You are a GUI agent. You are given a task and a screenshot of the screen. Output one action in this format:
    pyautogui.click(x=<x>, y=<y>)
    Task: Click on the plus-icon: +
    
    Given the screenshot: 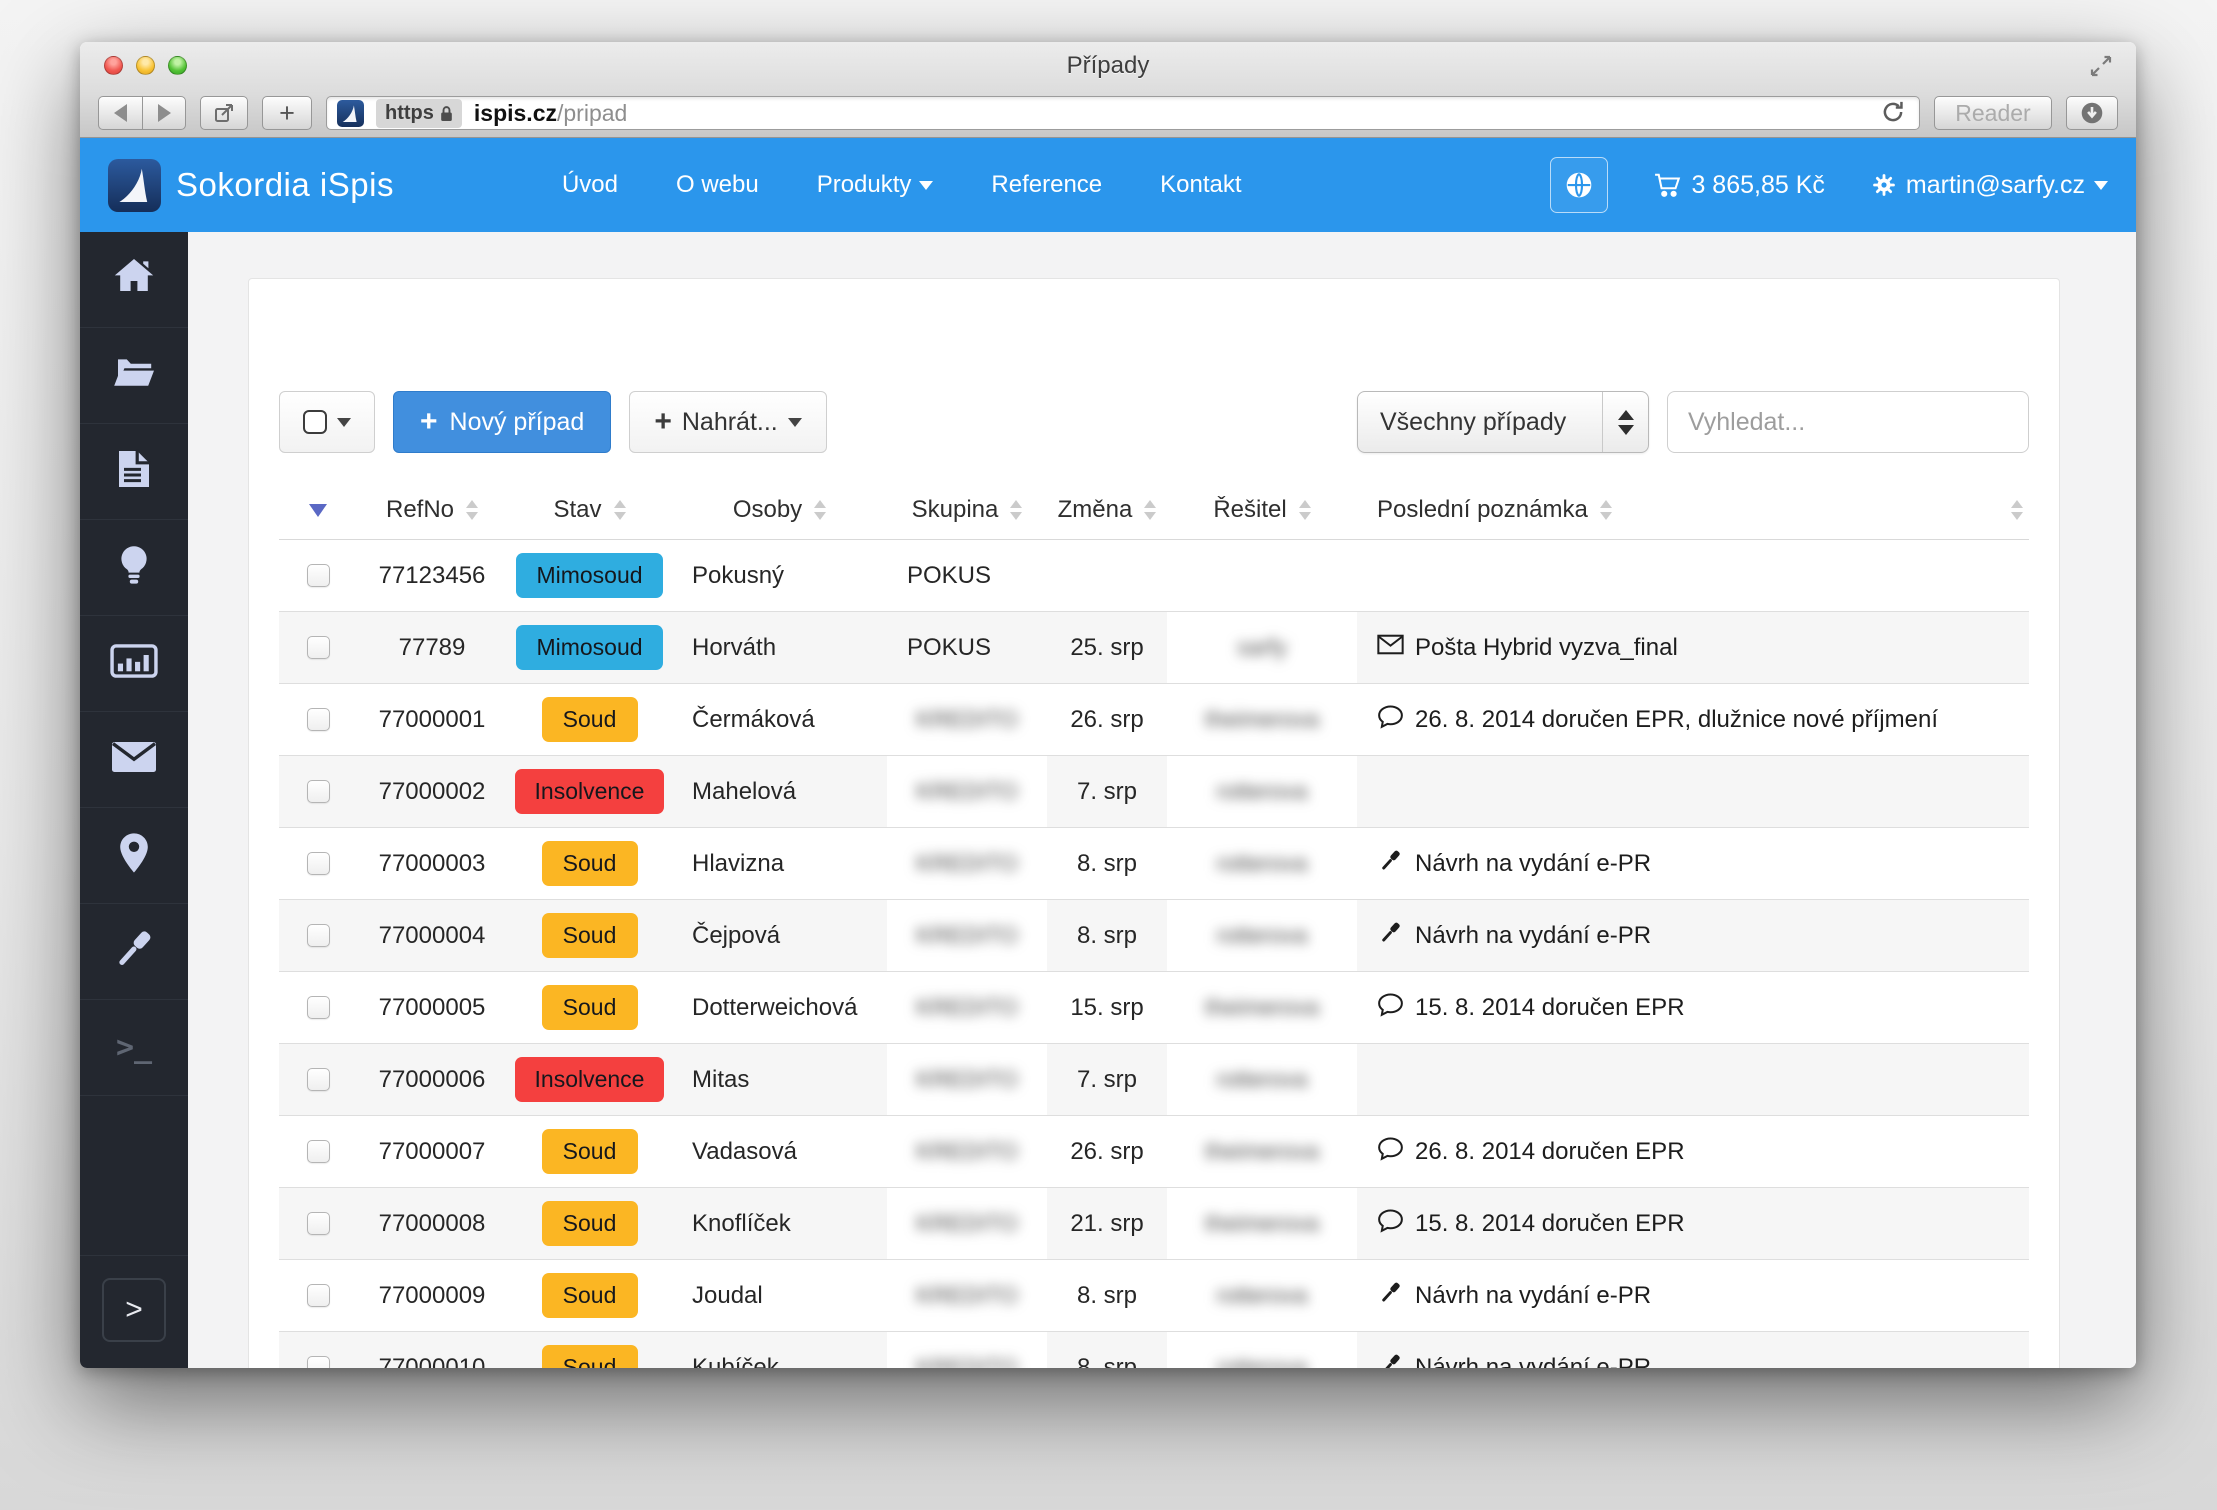 What is the action you would take?
    pyautogui.click(x=663, y=421)
    